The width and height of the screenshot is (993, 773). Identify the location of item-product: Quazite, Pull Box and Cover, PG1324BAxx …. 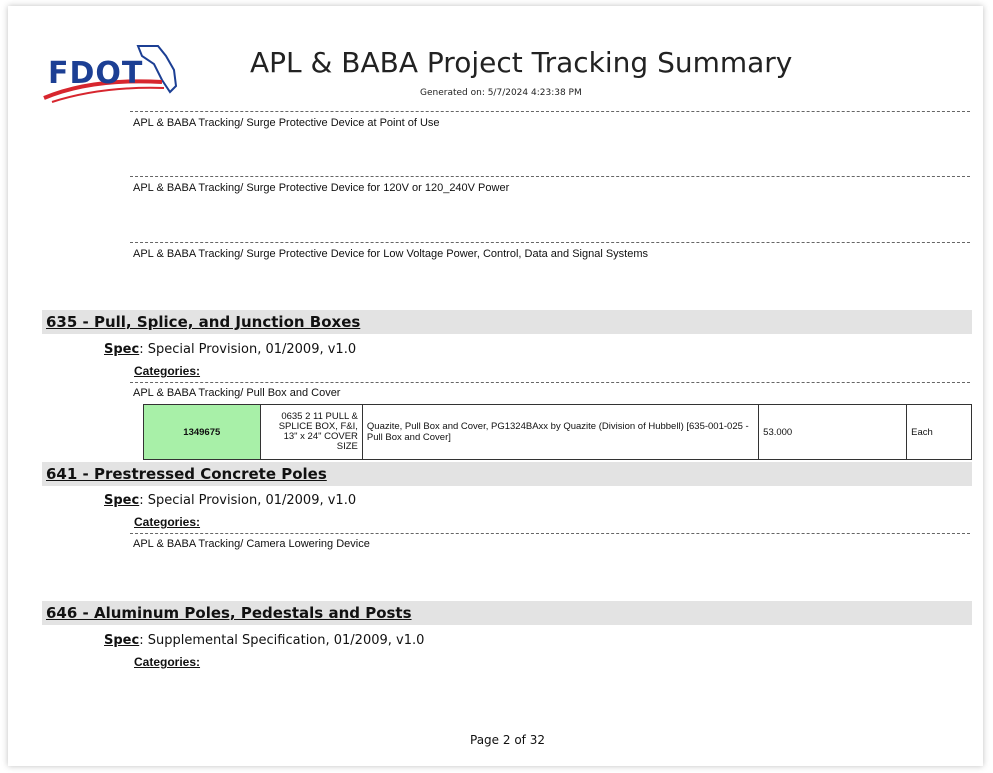
(560, 432).